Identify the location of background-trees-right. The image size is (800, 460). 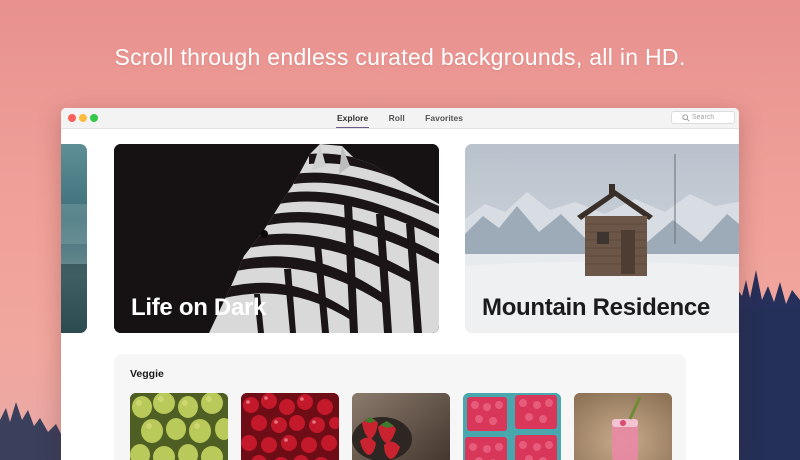
(769, 365).